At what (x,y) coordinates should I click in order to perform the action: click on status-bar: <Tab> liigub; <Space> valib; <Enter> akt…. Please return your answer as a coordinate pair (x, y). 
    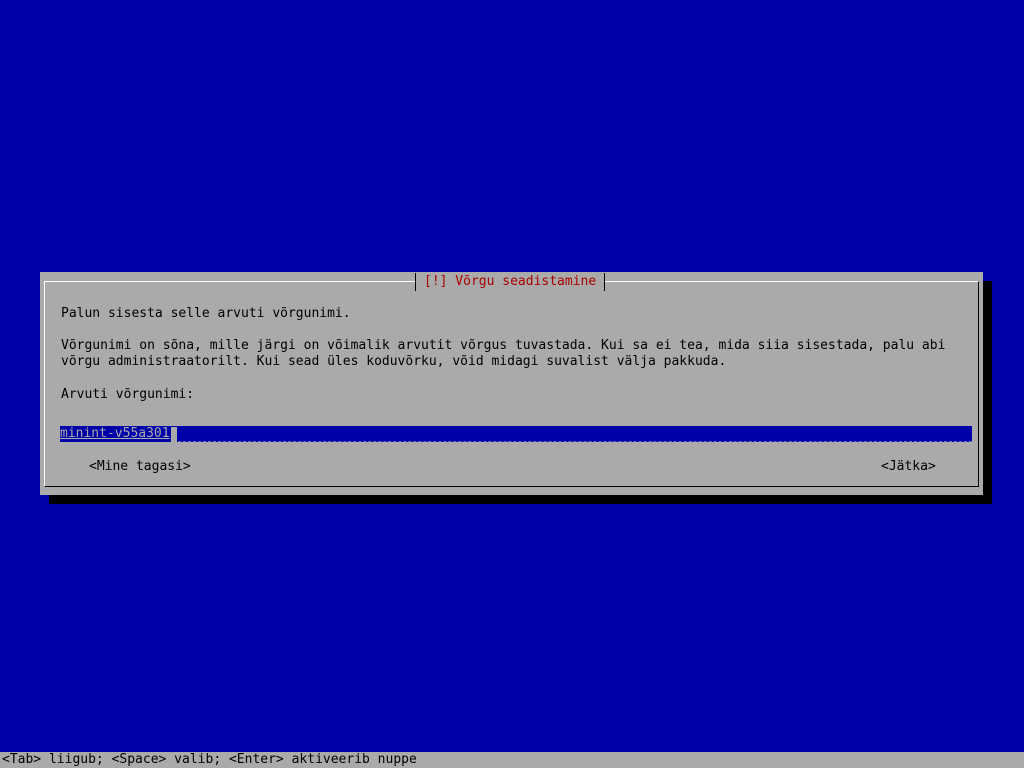
    Looking at the image, I should click on (512, 760).